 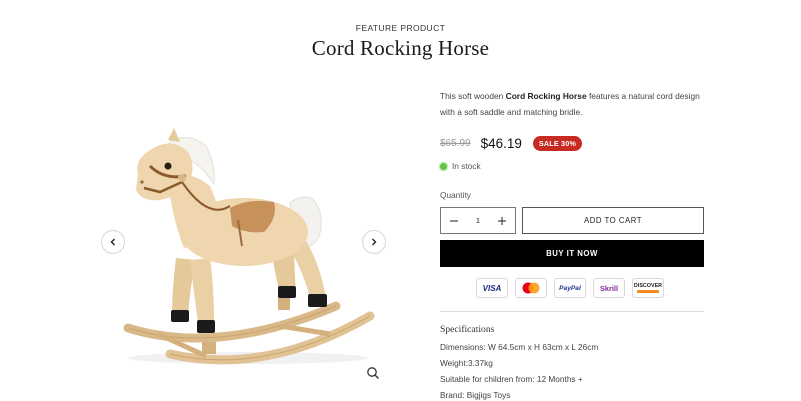 What do you see at coordinates (492, 288) in the screenshot?
I see `visa-icon: VISA` at bounding box center [492, 288].